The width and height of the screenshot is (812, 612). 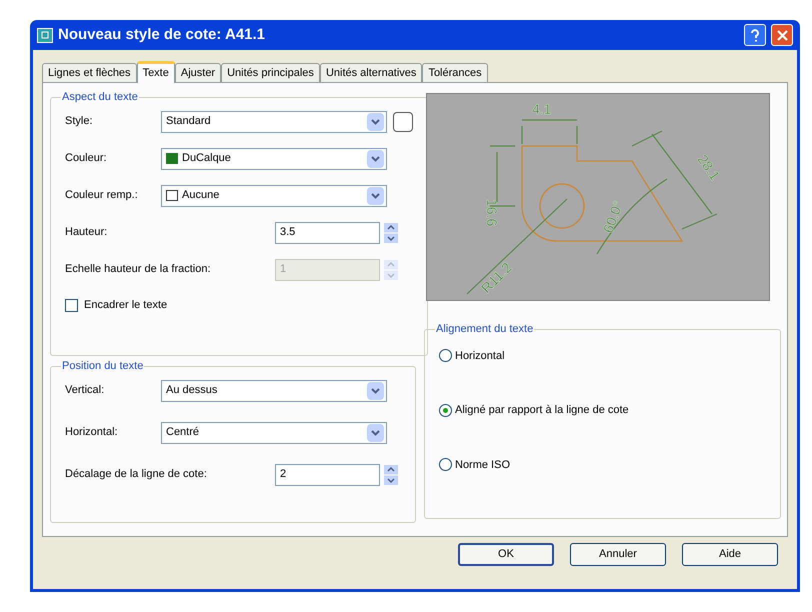 I want to click on dialog-button: OK, so click(x=506, y=554).